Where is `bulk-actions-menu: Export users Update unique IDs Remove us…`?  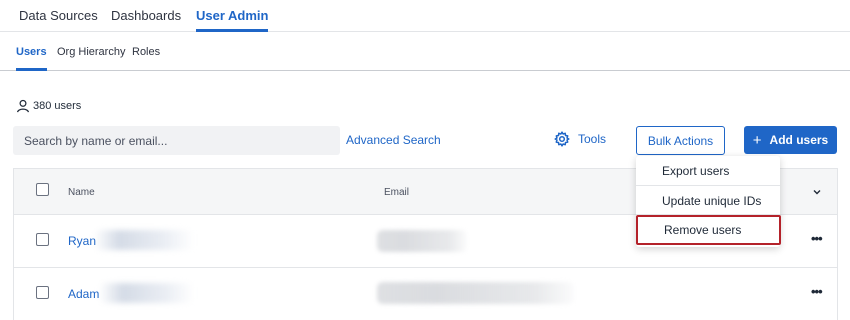
bulk-actions-menu: Export users Update unique IDs Remove us… is located at coordinates (708, 201).